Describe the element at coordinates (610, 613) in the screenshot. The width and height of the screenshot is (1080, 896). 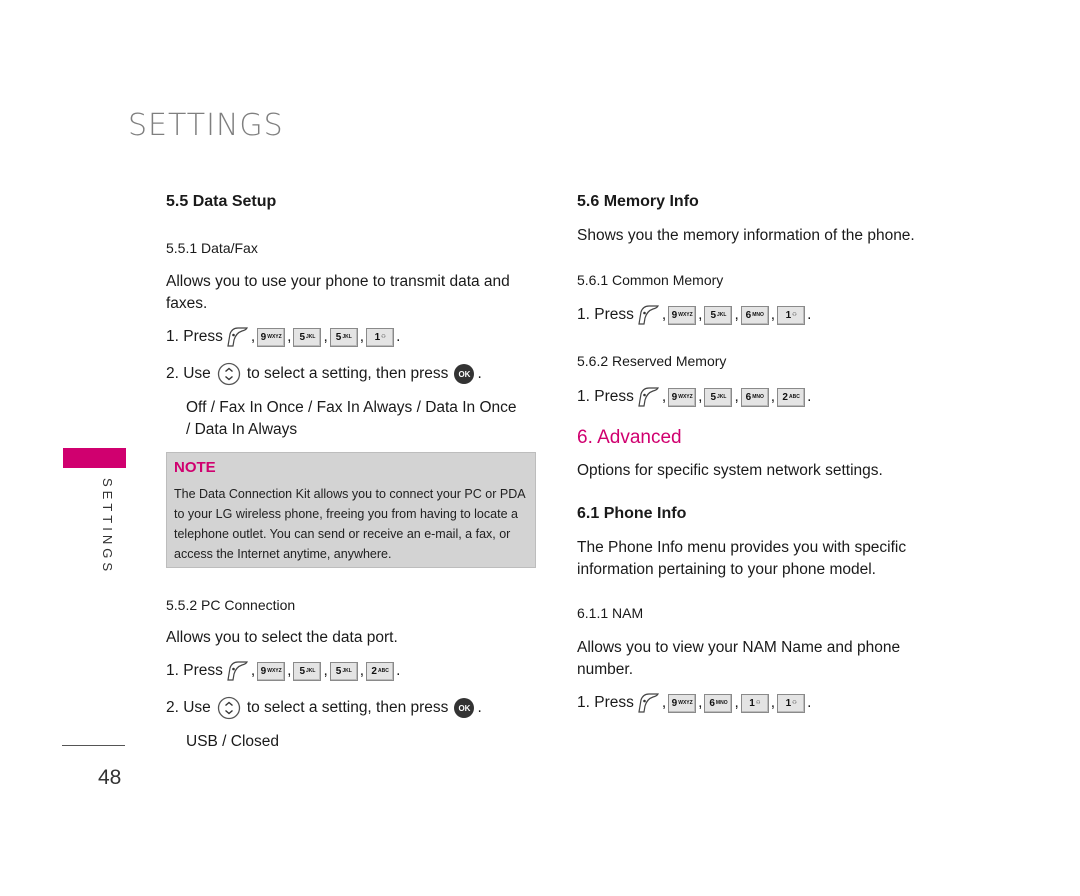
I see `heading-nam: 6.1.1 NAM` at that location.